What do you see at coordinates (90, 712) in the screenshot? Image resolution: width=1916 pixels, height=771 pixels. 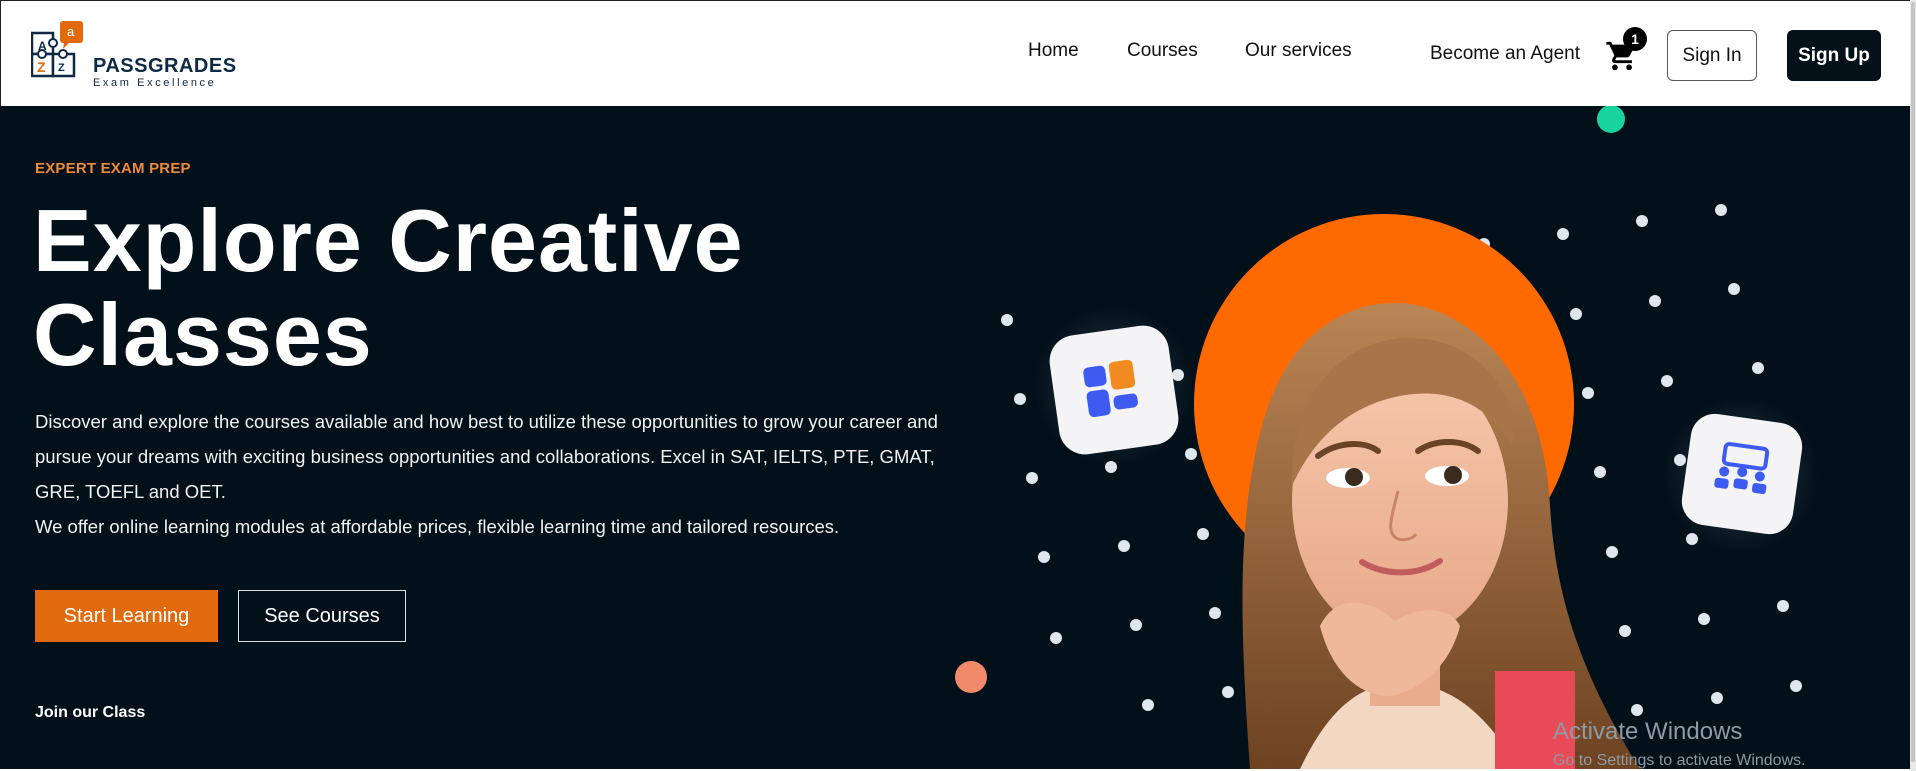 I see `join-class-text: Join our Class` at bounding box center [90, 712].